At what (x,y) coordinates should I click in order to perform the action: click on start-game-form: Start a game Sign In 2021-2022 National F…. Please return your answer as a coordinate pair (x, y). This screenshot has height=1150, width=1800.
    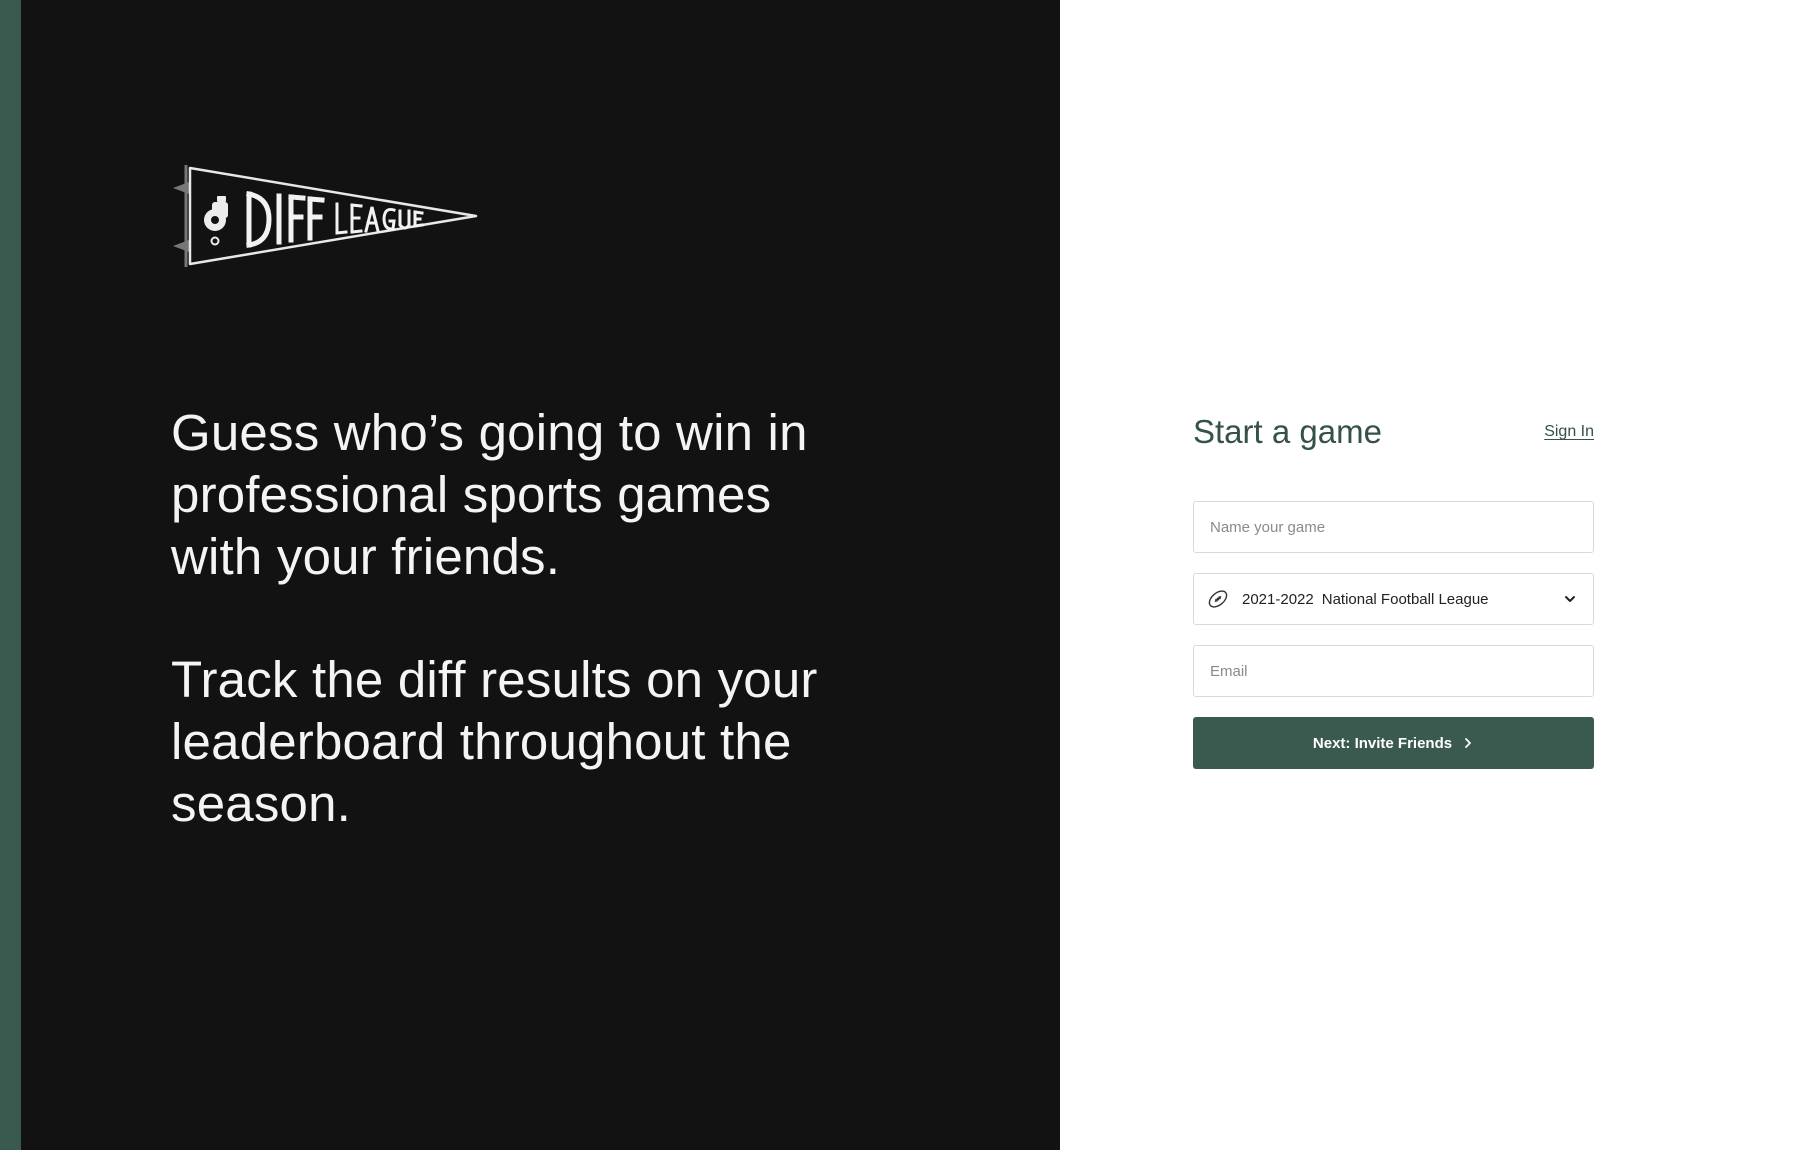
    Looking at the image, I should click on (1393, 588).